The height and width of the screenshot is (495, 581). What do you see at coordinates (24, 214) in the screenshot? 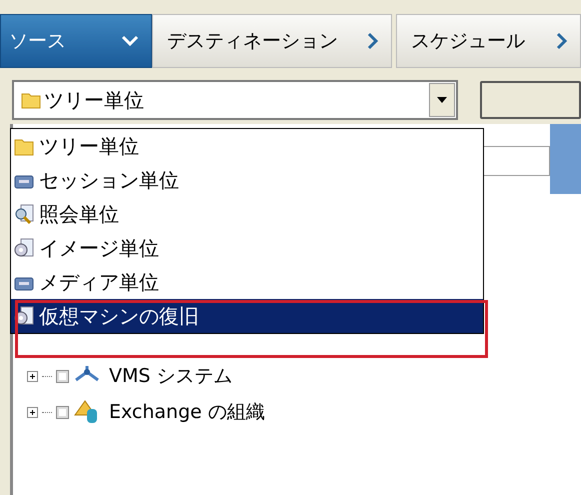
I see `search-icon` at bounding box center [24, 214].